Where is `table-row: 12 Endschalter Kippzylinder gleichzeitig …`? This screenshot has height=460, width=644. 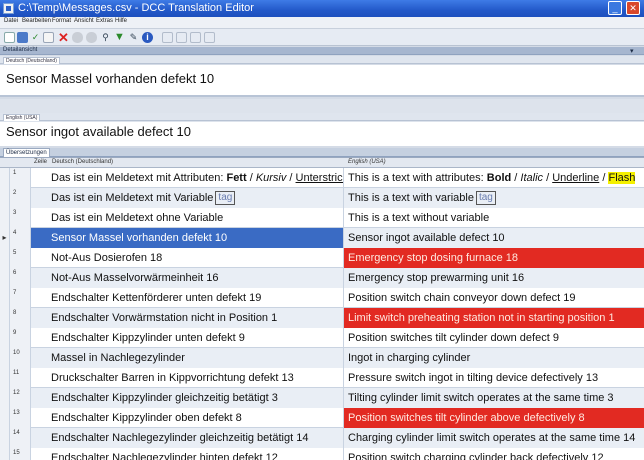 table-row: 12 Endschalter Kippzylinder gleichzeitig … is located at coordinates (322, 398).